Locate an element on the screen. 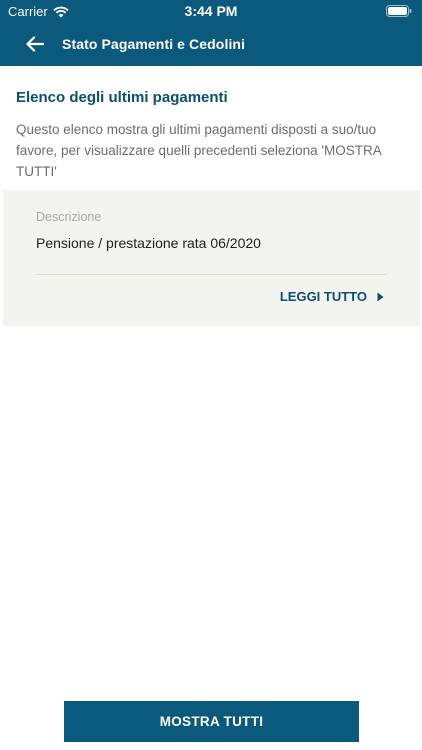  navigation-bar: Stato Pagamenti e Cedolini is located at coordinates (211, 44).